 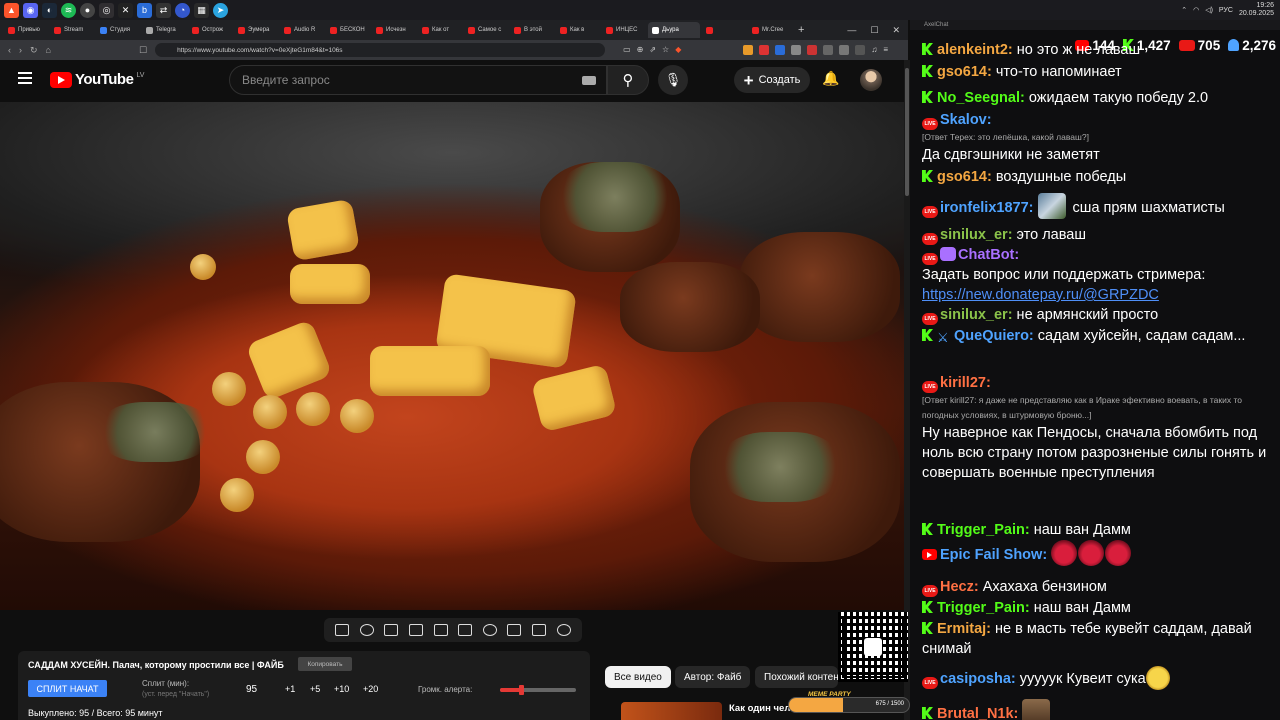 What do you see at coordinates (964, 629) in the screenshot?
I see `chat-nick: Ermitaj:` at bounding box center [964, 629].